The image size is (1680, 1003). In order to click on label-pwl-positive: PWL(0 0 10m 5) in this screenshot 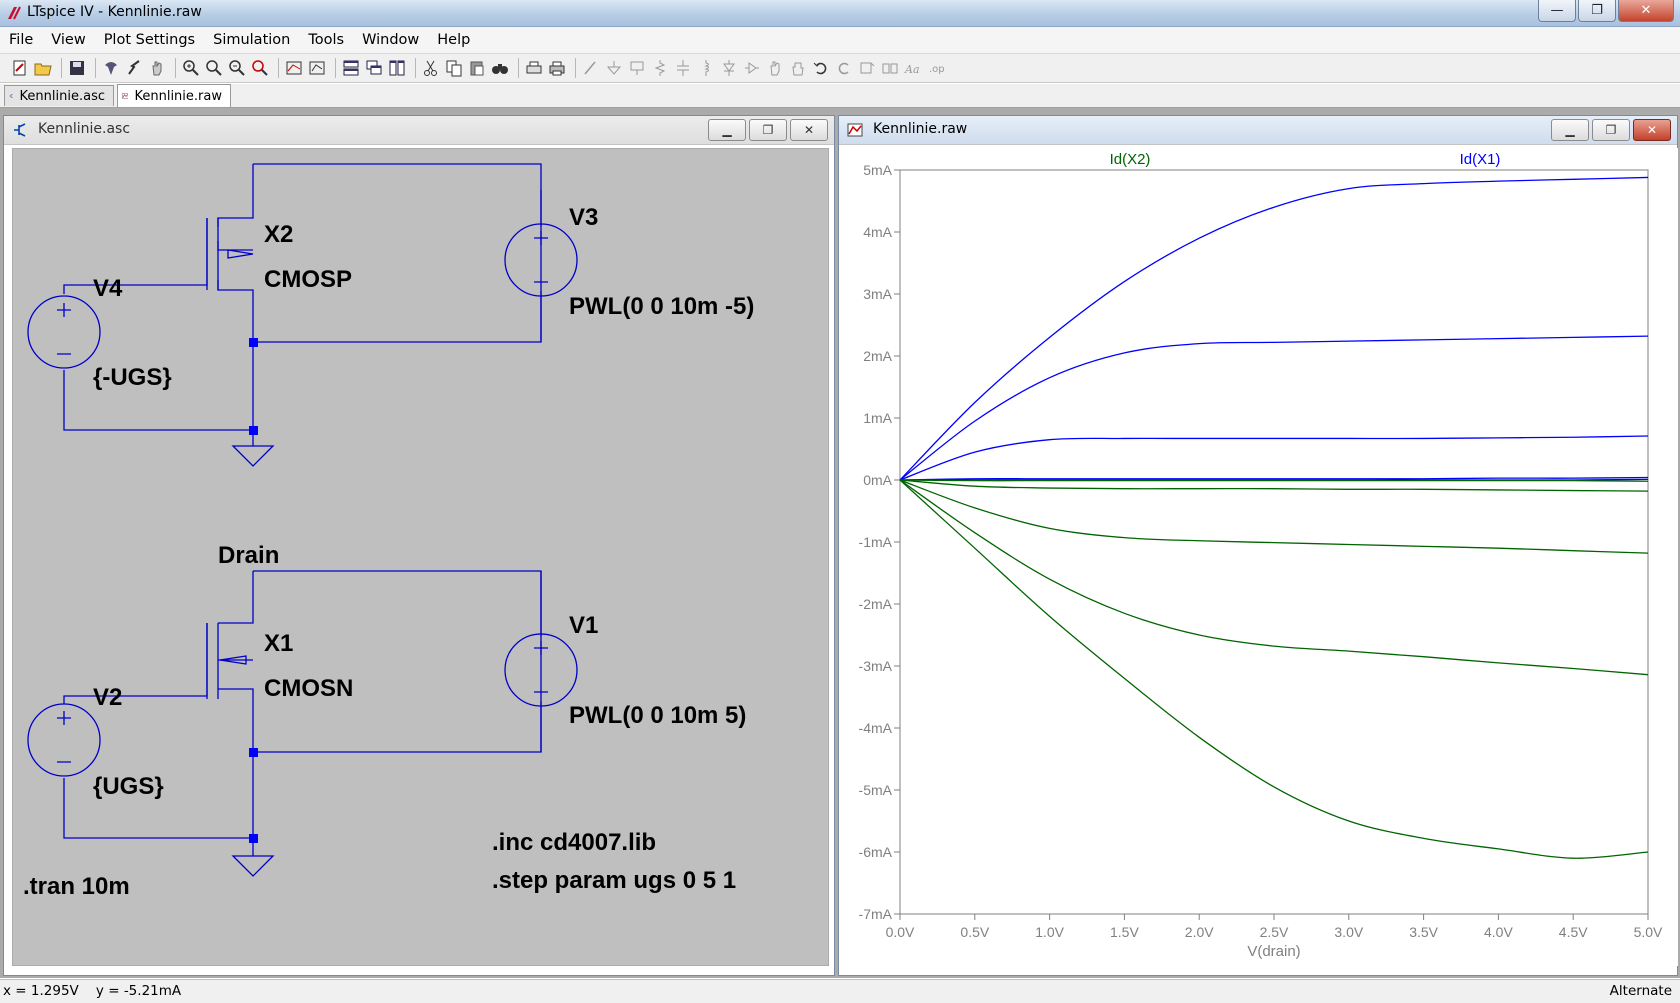, I will do `click(657, 715)`.